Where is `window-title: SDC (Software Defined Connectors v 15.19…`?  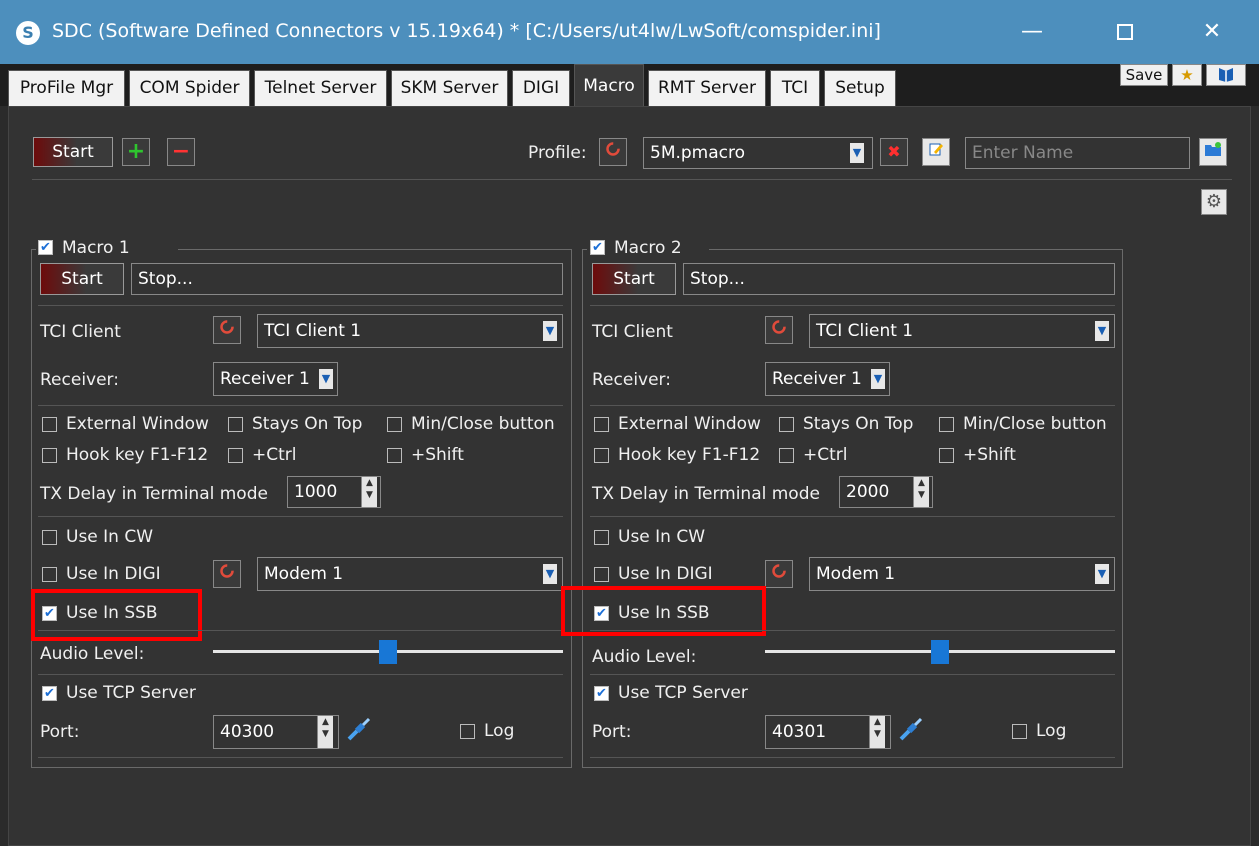
window-title: SDC (Software Defined Connectors v 15.19… is located at coordinates (466, 31).